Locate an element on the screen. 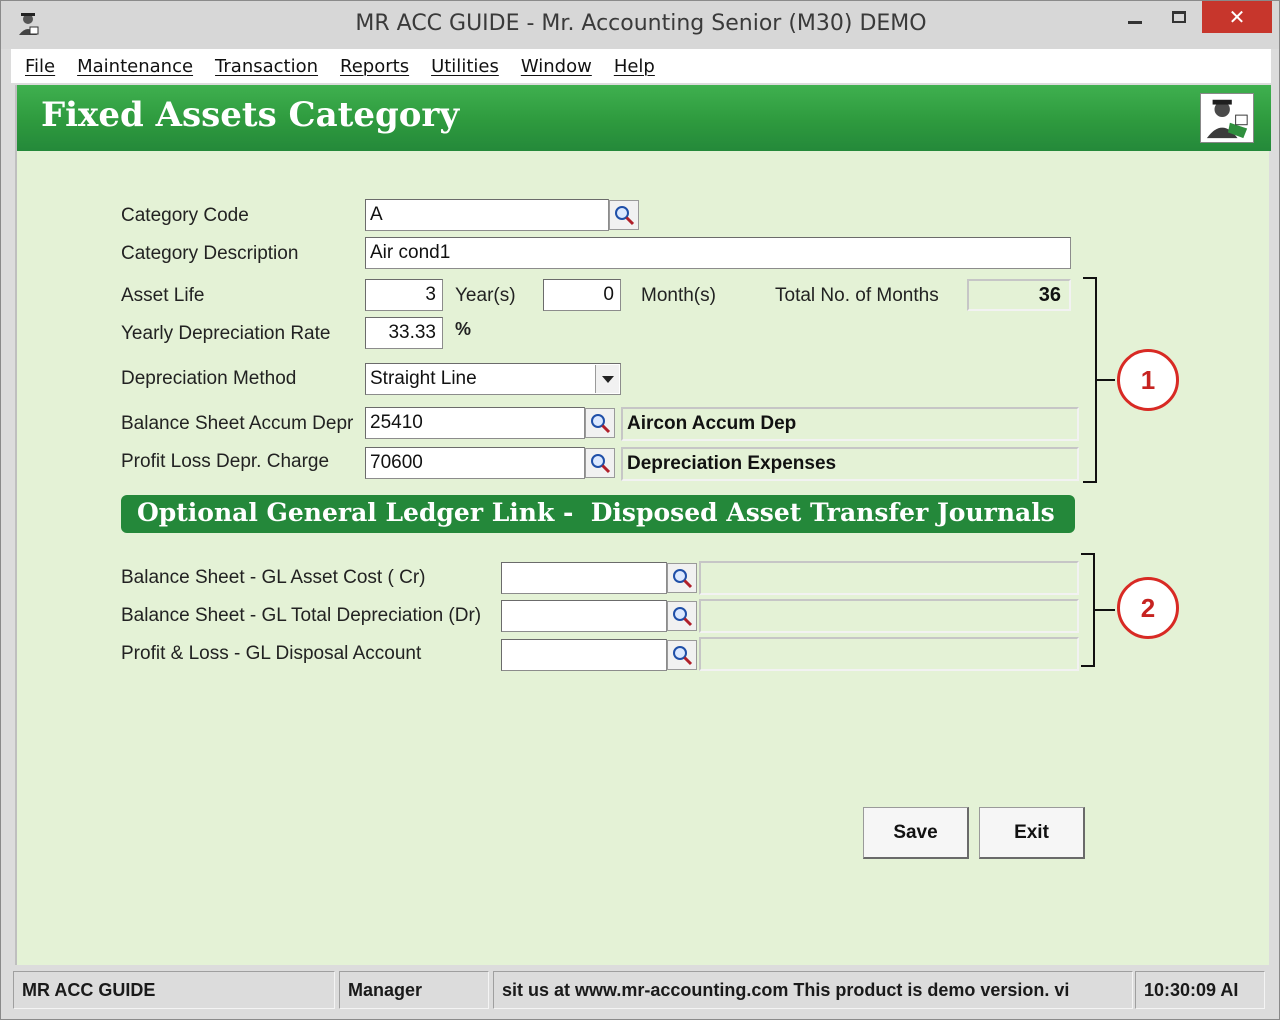  gl-disposal-name is located at coordinates (889, 654).